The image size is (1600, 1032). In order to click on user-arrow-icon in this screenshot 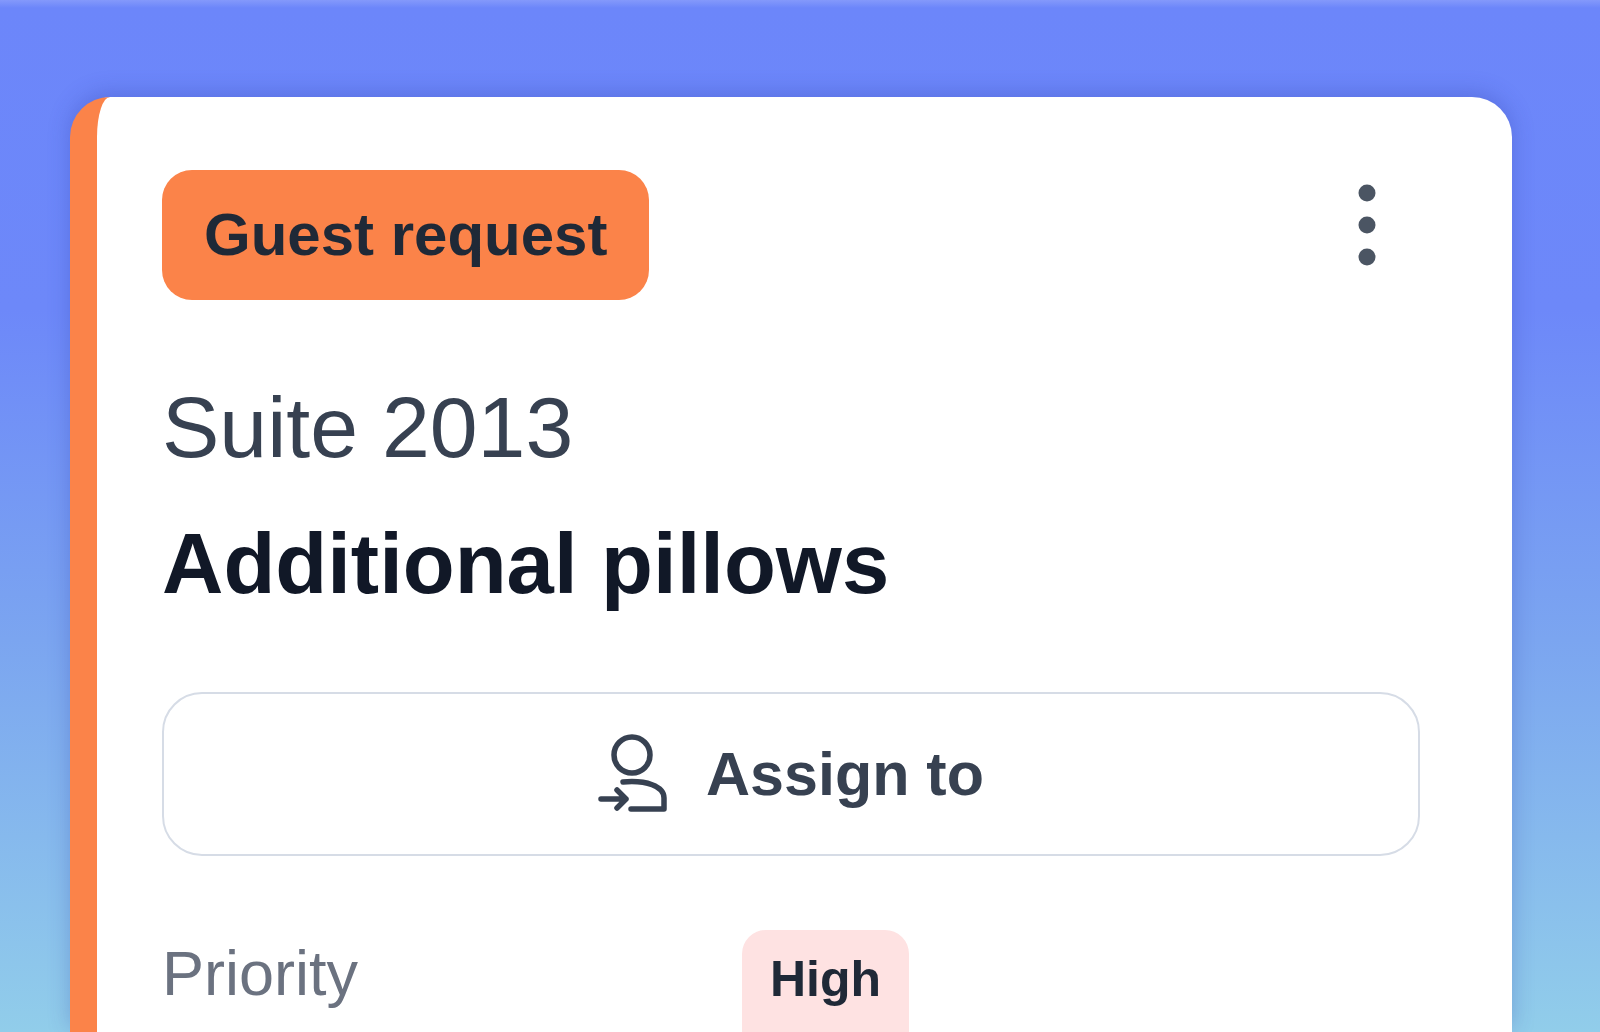, I will do `click(633, 774)`.